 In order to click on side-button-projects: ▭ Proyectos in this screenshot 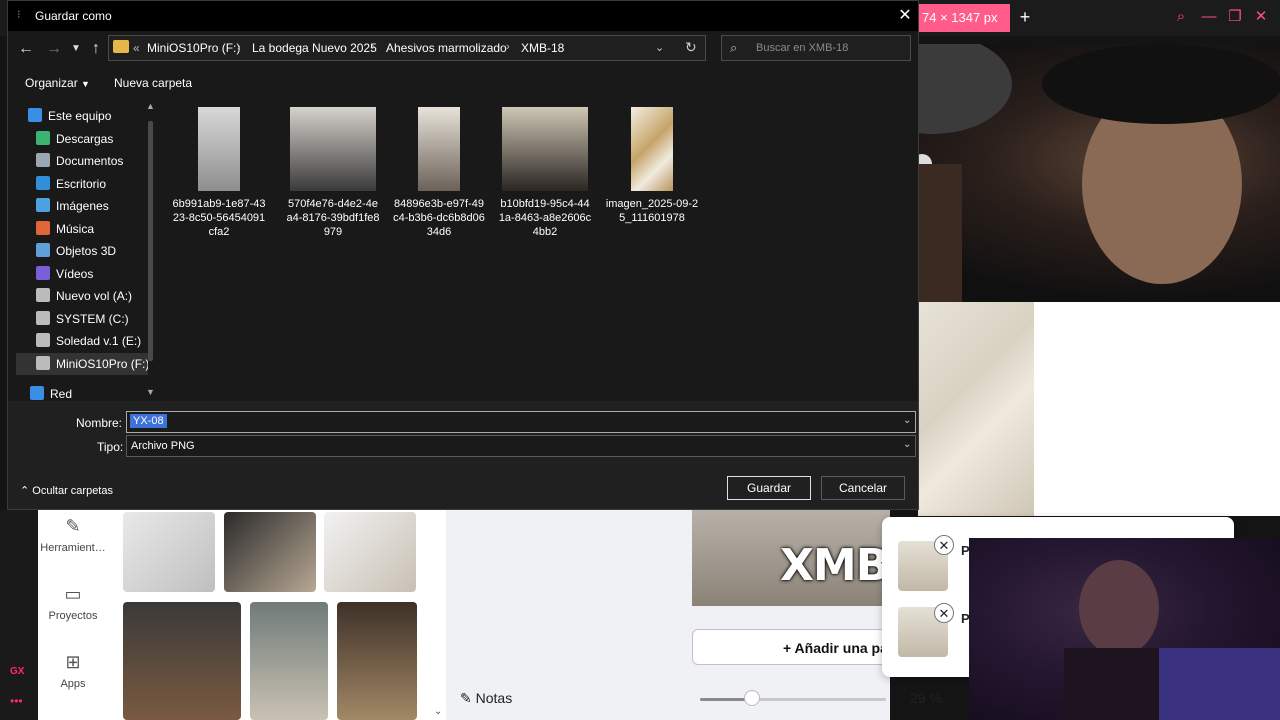, I will do `click(73, 603)`.